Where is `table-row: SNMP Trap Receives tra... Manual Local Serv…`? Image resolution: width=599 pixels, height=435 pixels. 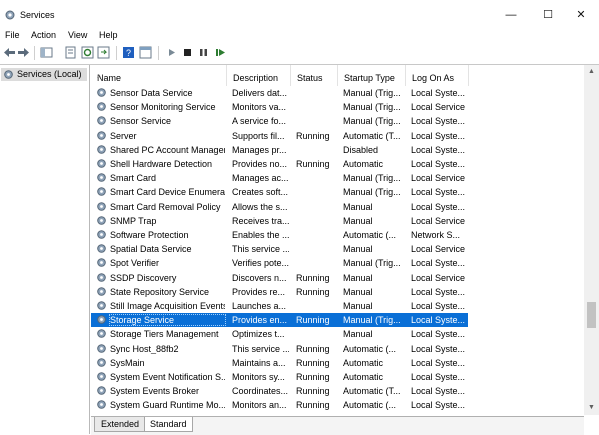
table-row: SNMP Trap Receives tra... Manual Local Serv… is located at coordinates (337, 221).